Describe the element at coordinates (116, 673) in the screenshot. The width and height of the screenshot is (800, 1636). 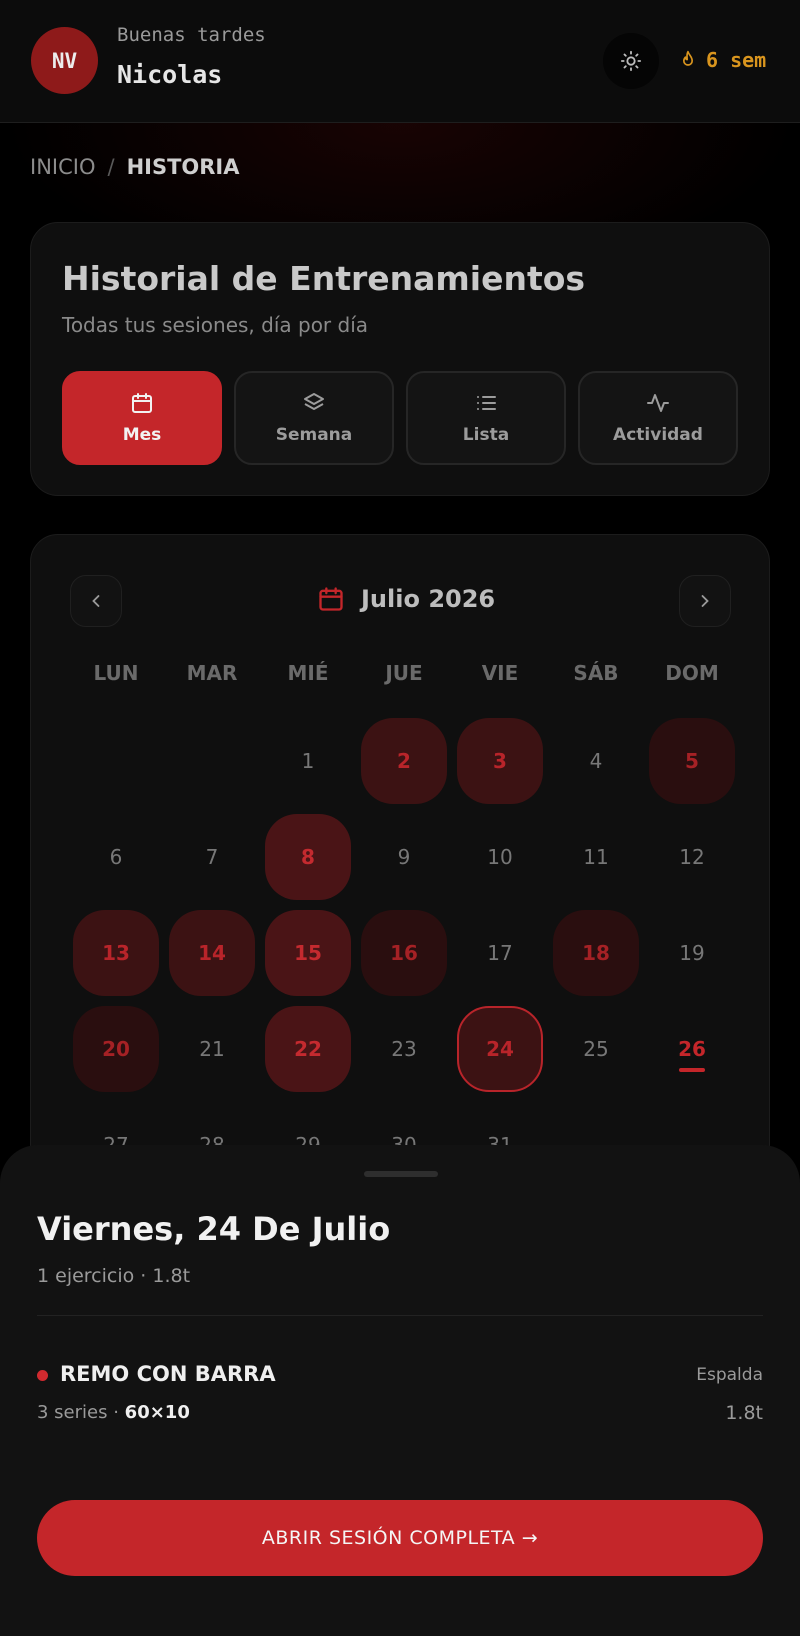
I see `weekday-label: LUN` at that location.